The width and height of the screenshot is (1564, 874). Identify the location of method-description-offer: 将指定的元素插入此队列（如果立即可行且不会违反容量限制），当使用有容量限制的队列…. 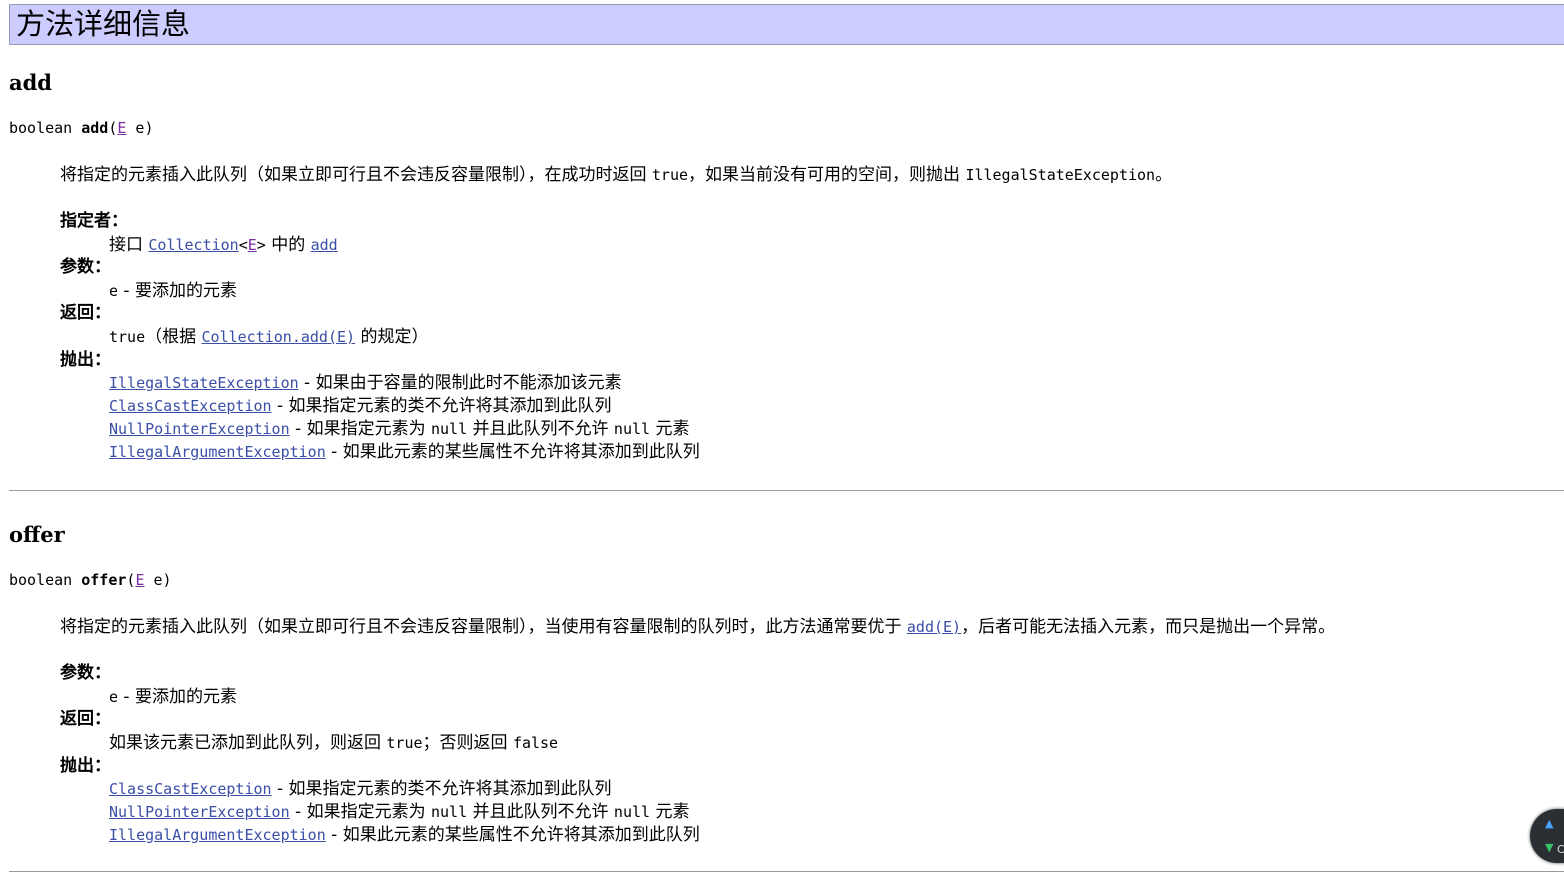
(698, 627).